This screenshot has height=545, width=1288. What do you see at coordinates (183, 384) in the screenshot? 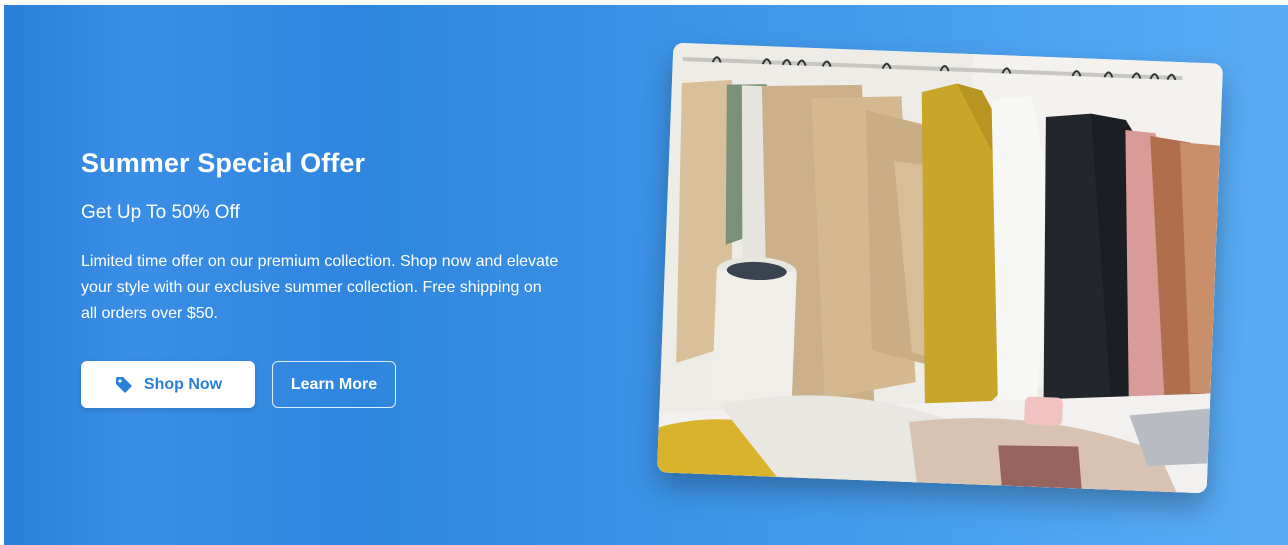
I see `shop-now-label: Shop Now` at bounding box center [183, 384].